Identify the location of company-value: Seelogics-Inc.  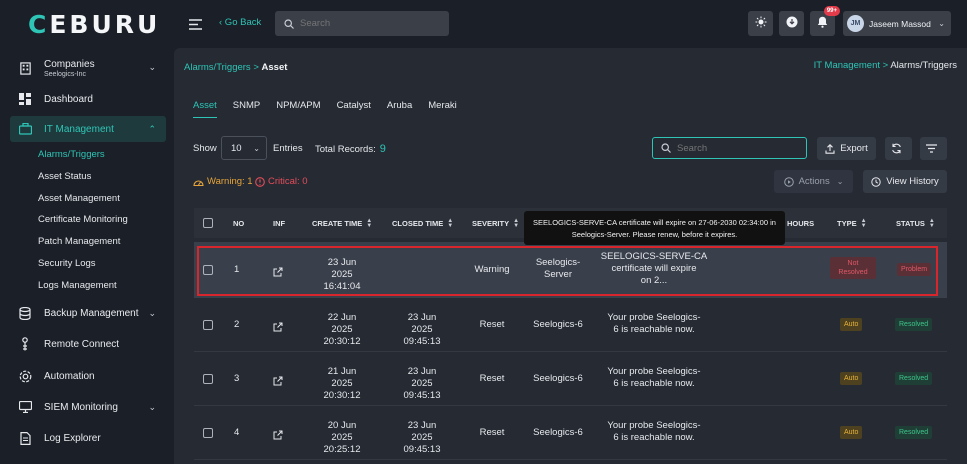
(65, 74).